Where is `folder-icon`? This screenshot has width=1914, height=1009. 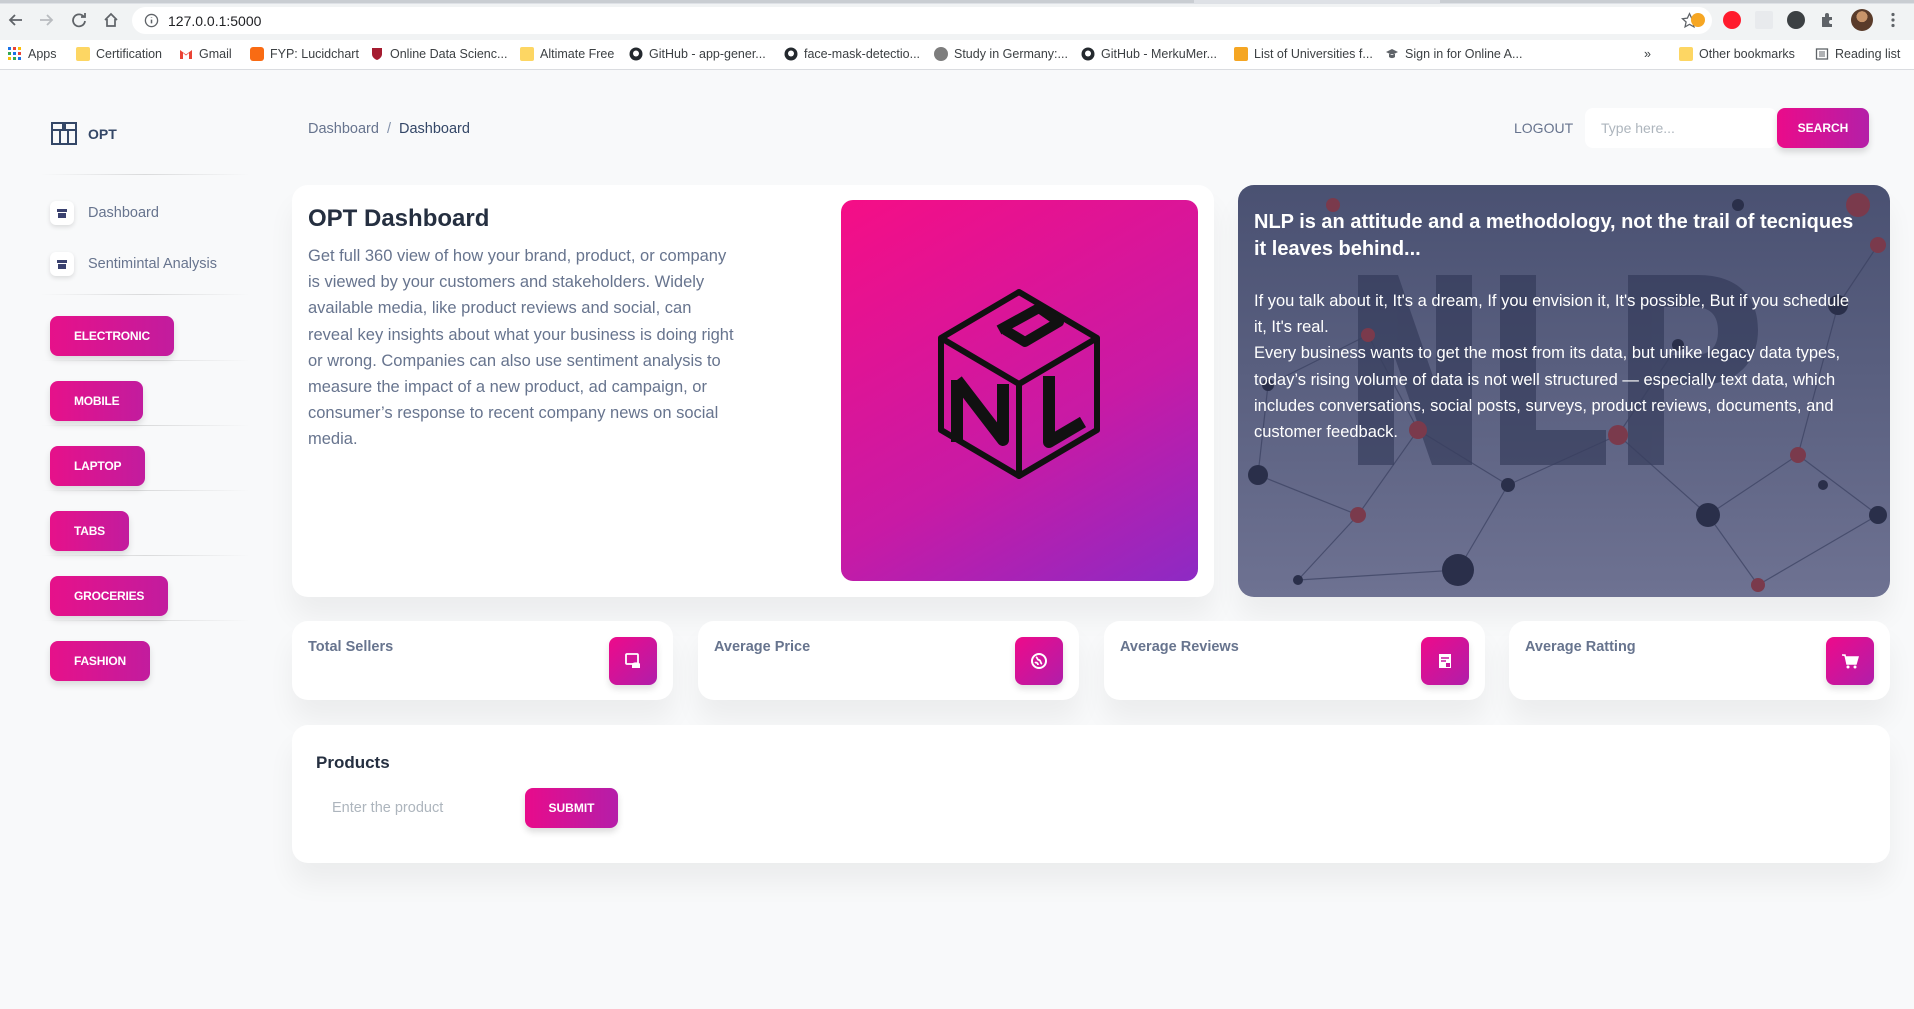
folder-icon is located at coordinates (527, 54).